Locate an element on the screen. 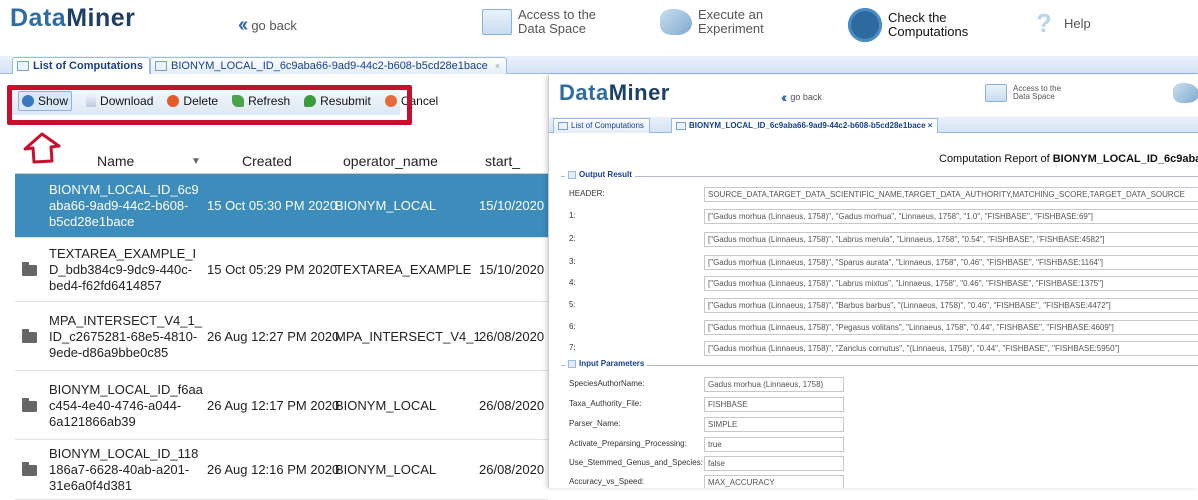  input-param-key: Taxa_Authority_File: is located at coordinates (605, 403).